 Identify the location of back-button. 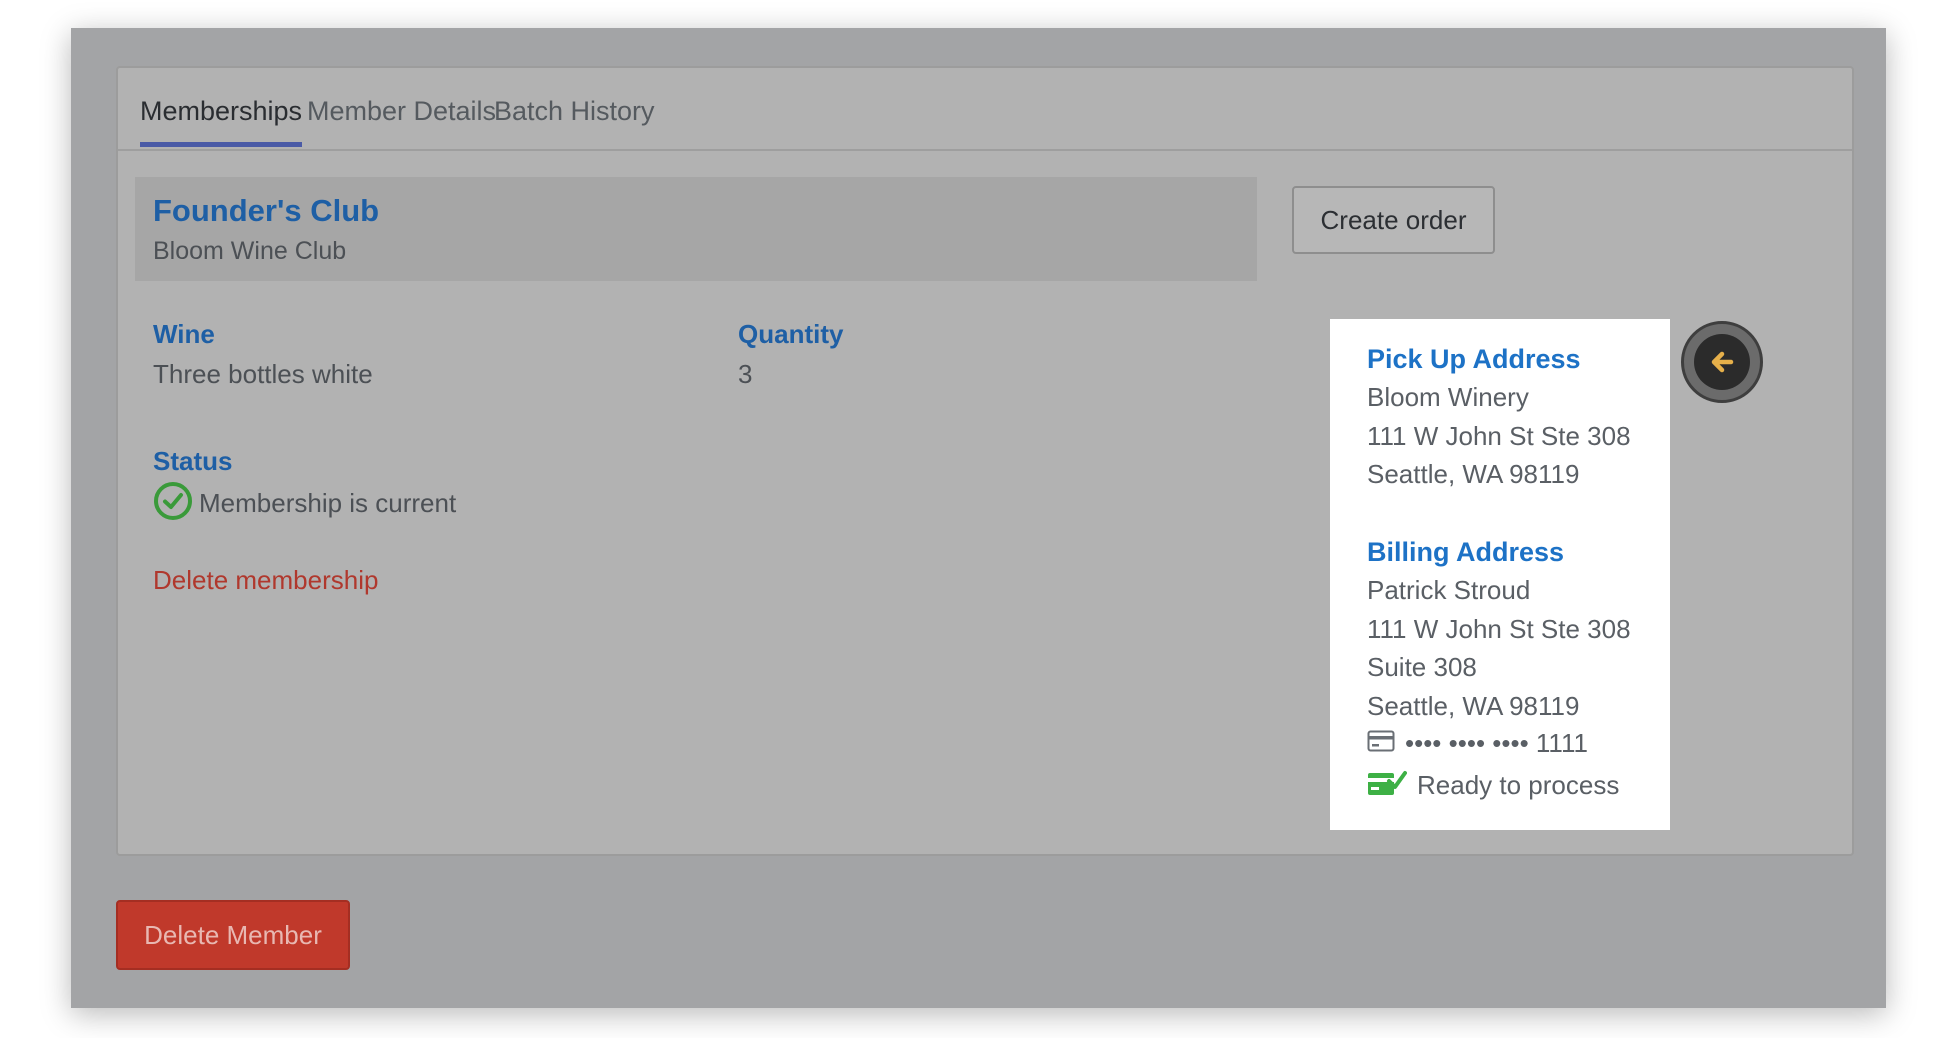
(1722, 362).